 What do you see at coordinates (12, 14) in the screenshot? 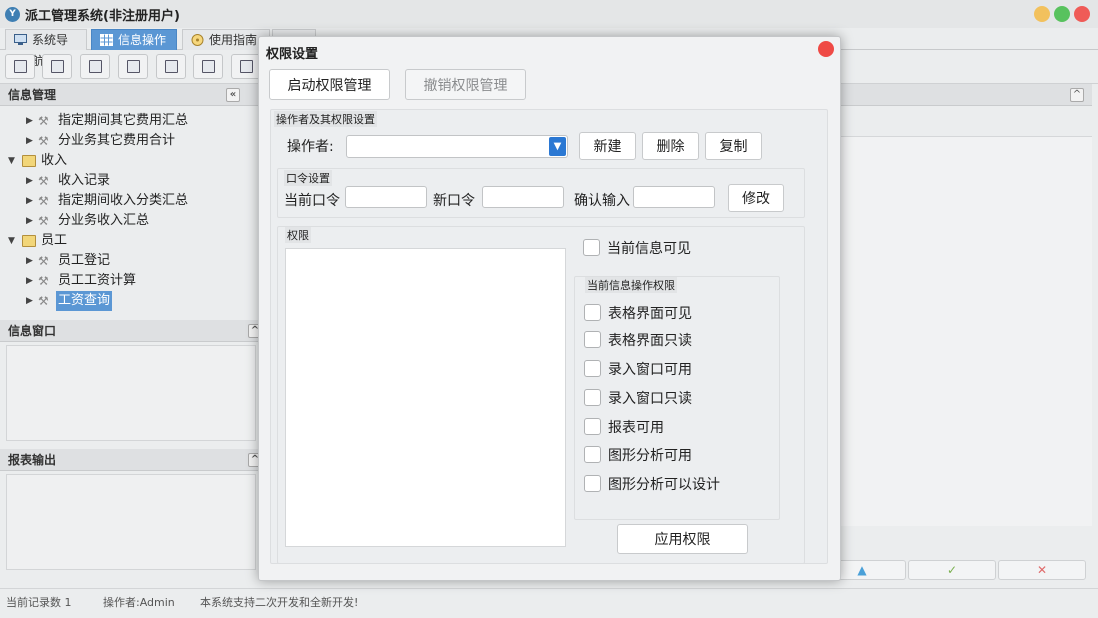
I see `app-logo-icon: Y` at bounding box center [12, 14].